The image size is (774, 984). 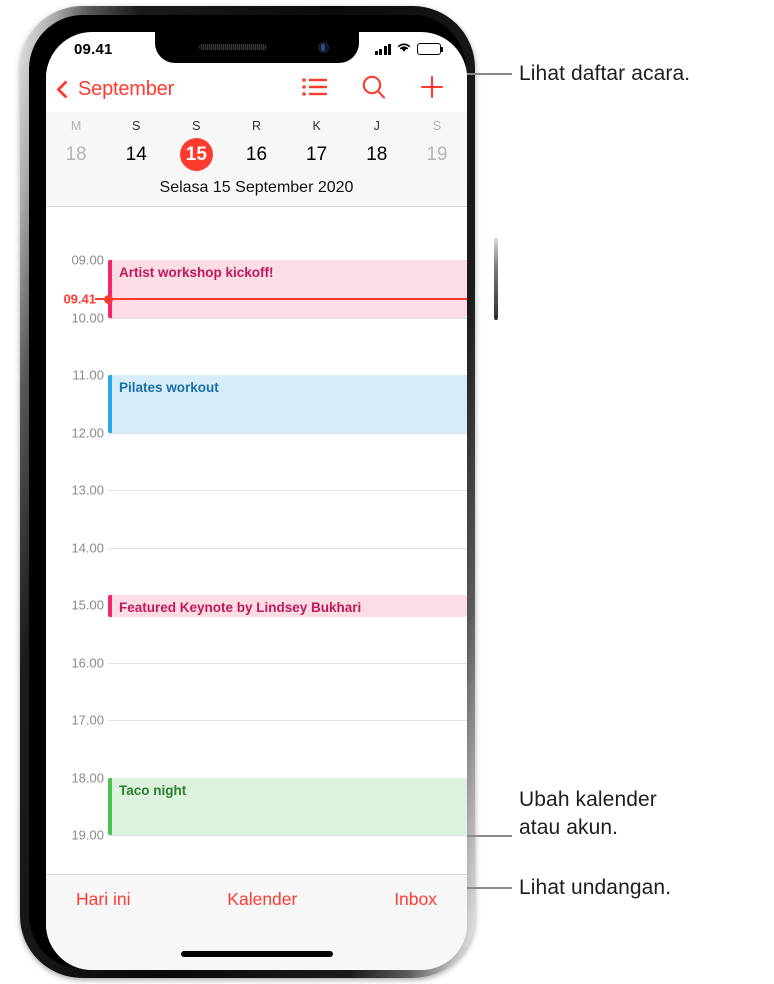 I want to click on hour-label: 18.00, so click(x=87, y=777).